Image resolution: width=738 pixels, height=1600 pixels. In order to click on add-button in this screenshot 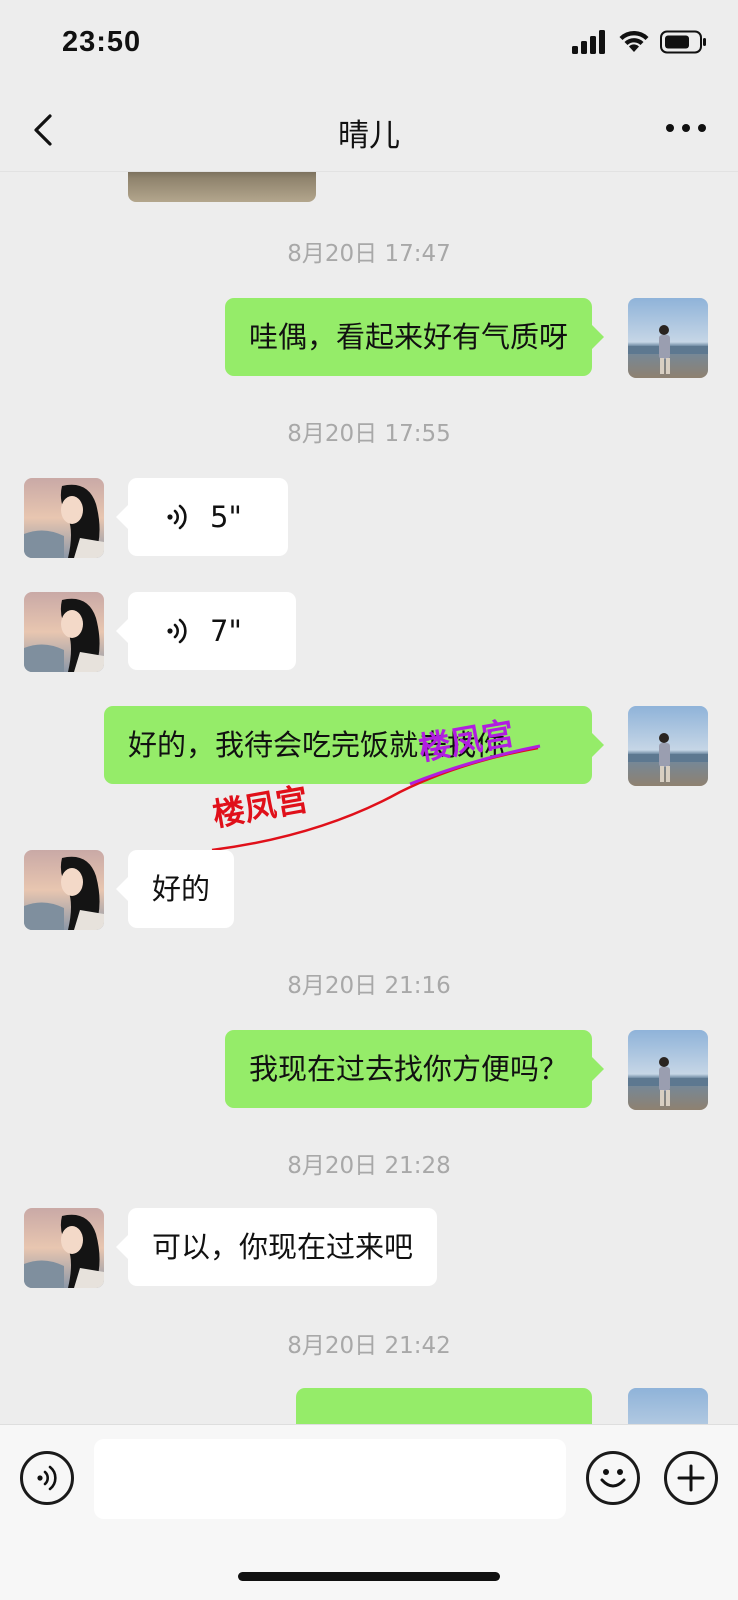, I will do `click(691, 1478)`.